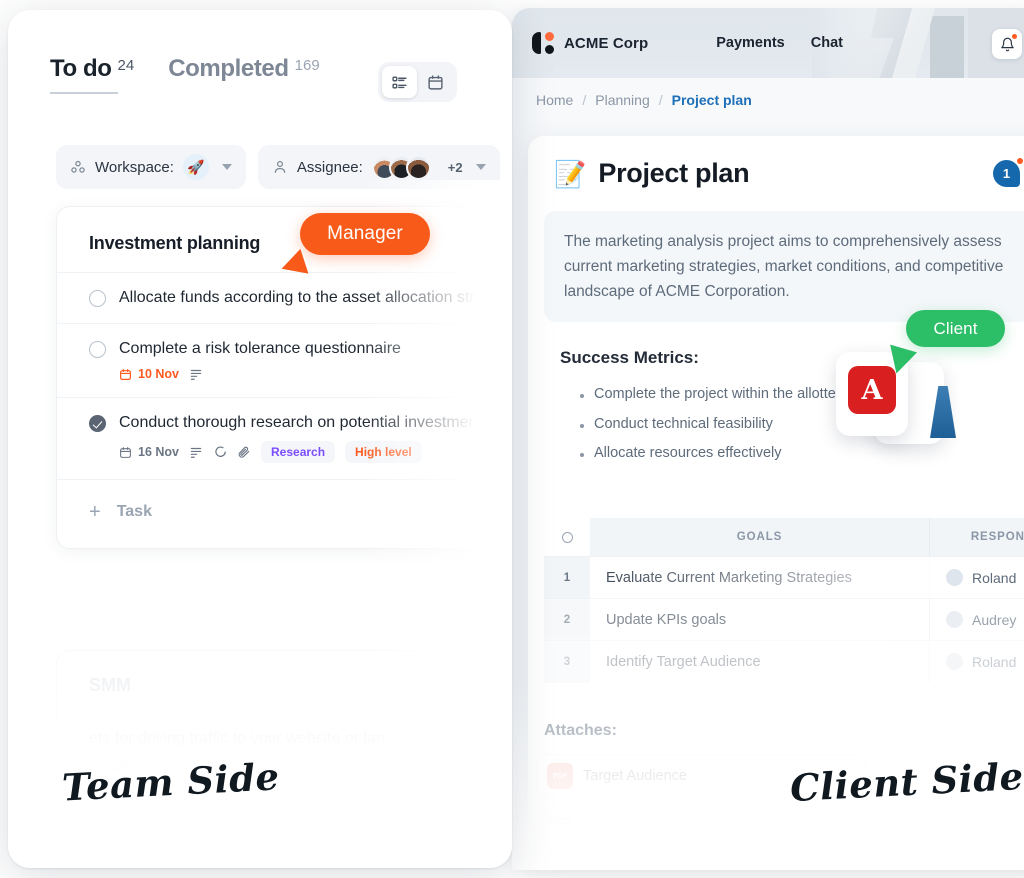  Describe the element at coordinates (567, 577) in the screenshot. I see `row-index: 1` at that location.